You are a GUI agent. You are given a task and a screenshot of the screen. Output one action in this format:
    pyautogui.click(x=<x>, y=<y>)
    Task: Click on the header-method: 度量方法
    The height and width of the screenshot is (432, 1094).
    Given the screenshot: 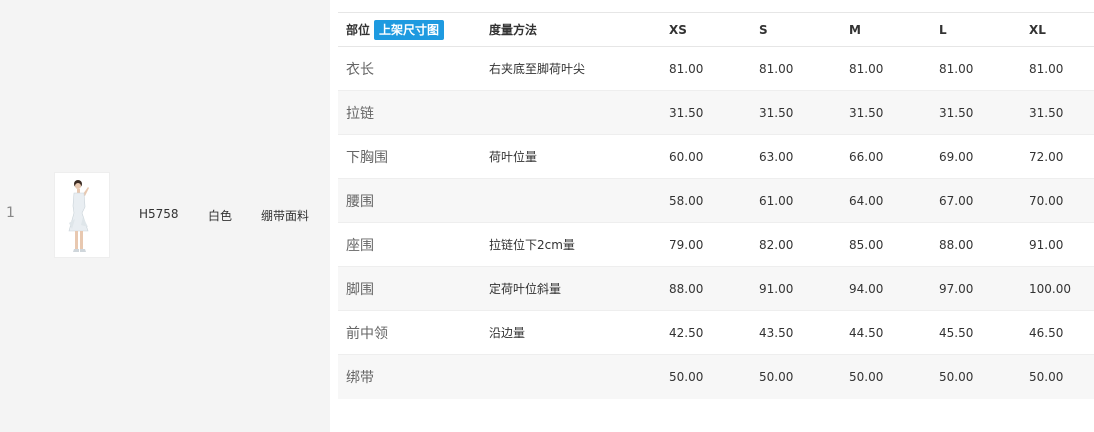 What is the action you would take?
    pyautogui.click(x=513, y=30)
    